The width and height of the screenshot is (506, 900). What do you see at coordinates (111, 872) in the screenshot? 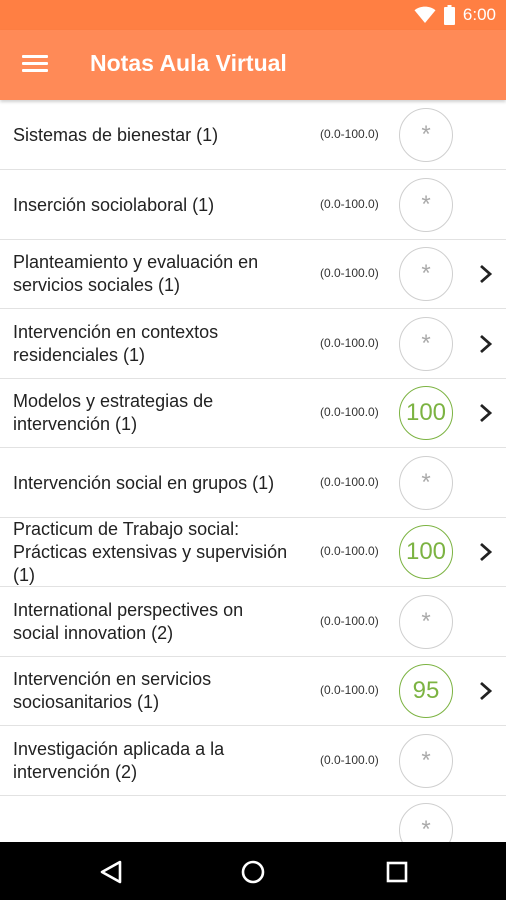
I see `back-icon` at bounding box center [111, 872].